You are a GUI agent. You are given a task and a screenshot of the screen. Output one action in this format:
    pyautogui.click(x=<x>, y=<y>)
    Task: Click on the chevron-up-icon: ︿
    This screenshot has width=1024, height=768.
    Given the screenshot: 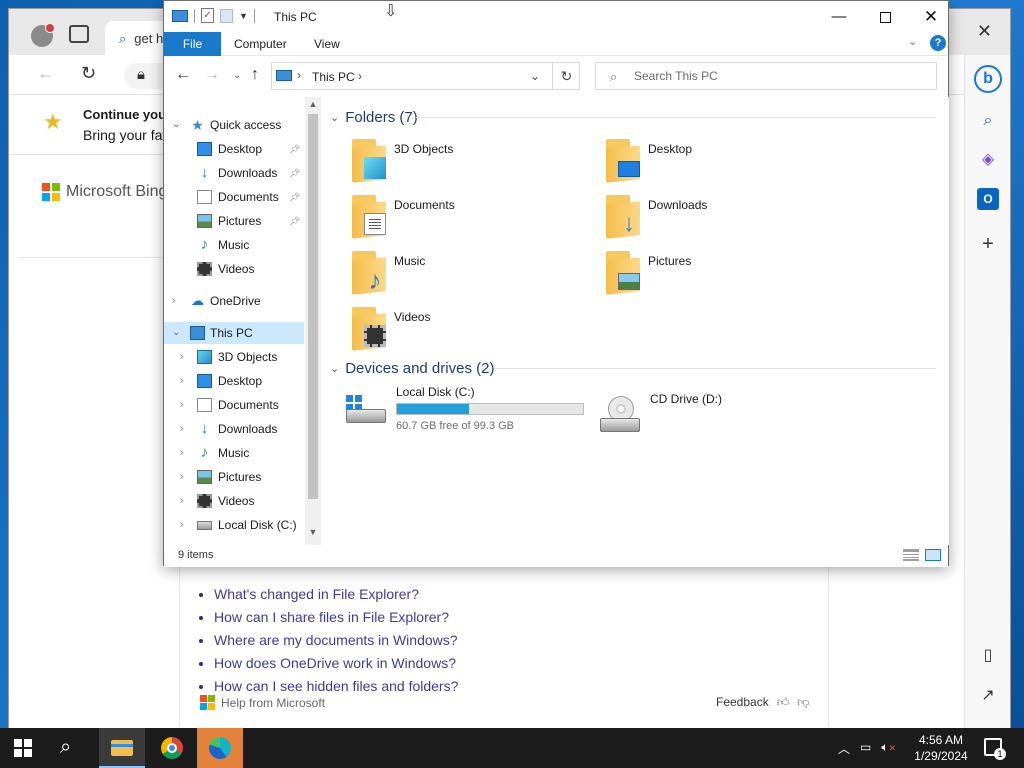 What is the action you would take?
    pyautogui.click(x=844, y=748)
    